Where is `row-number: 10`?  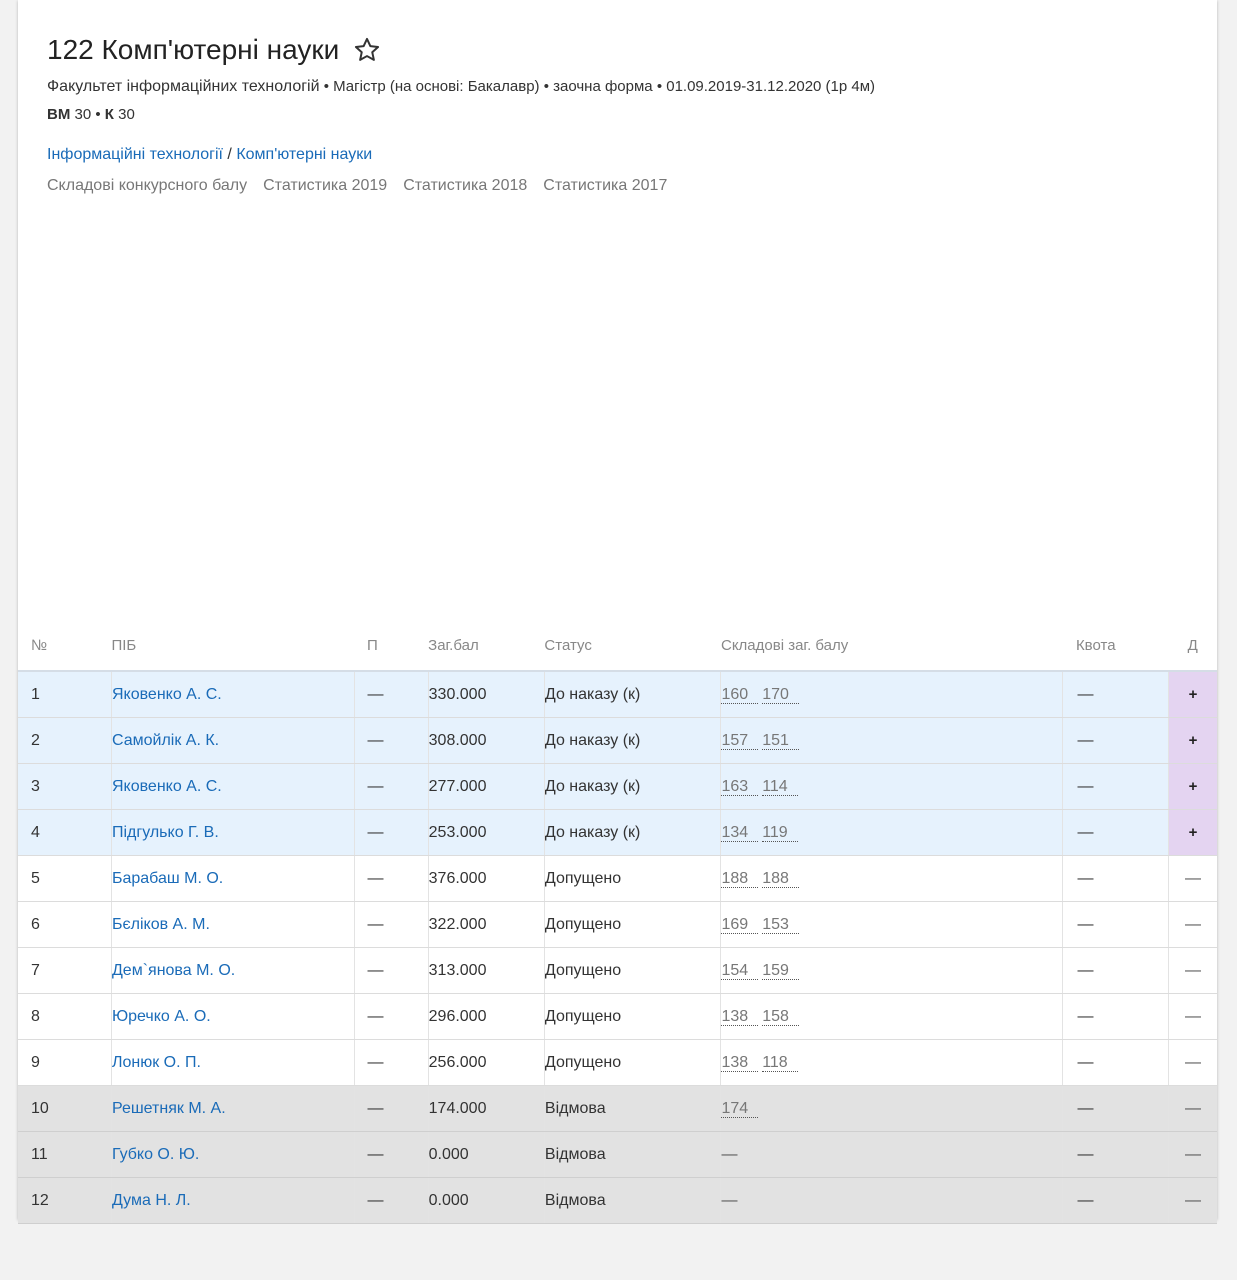
row-number: 10 is located at coordinates (65, 1108).